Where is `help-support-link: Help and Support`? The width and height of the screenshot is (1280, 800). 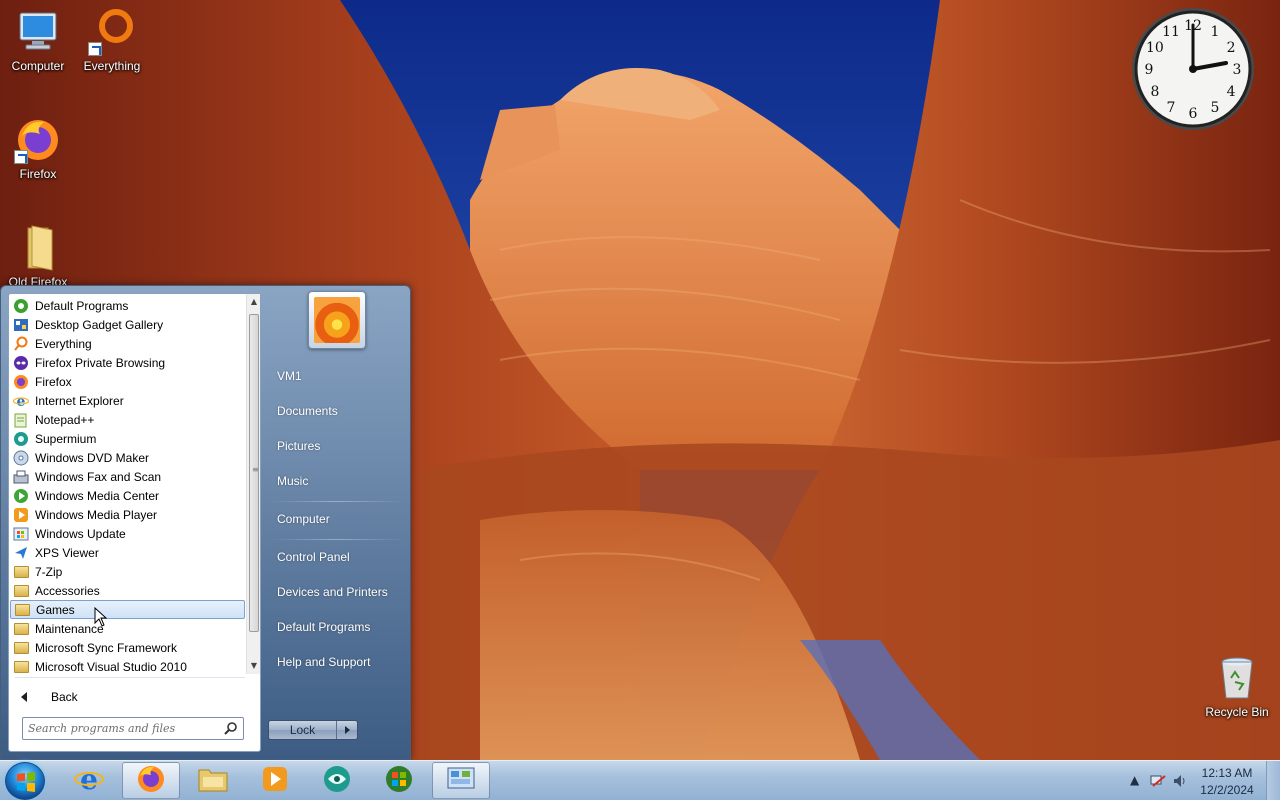 help-support-link: Help and Support is located at coordinates (323, 662).